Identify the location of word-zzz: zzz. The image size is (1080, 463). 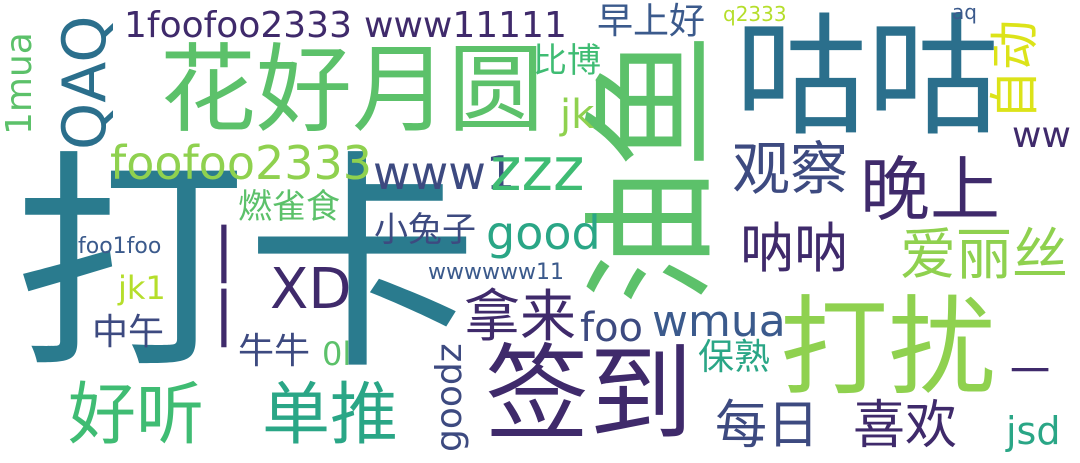
(537, 170).